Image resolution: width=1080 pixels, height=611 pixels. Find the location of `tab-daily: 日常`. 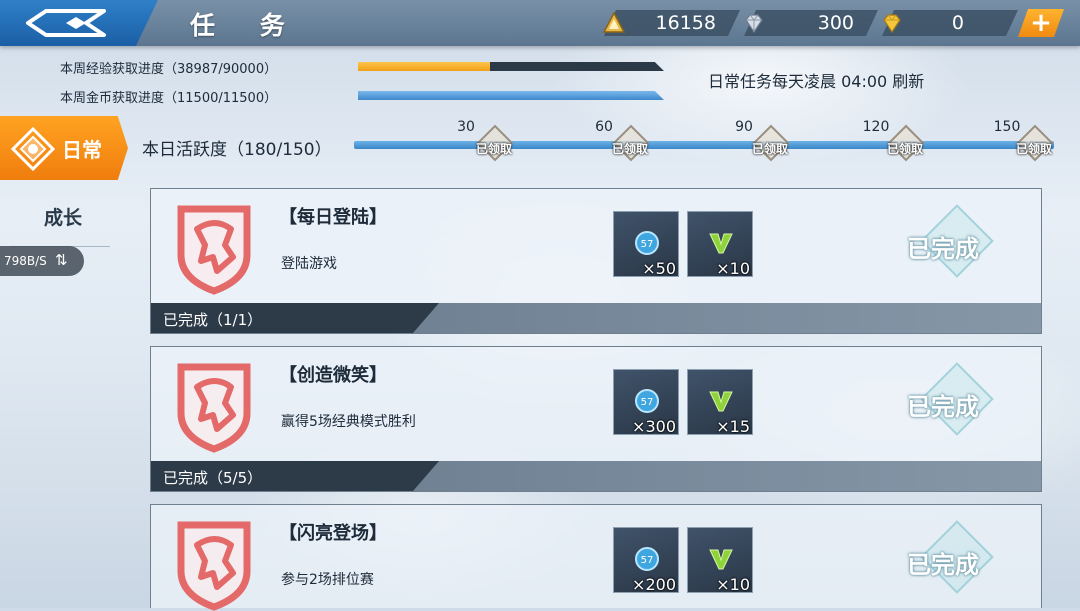

tab-daily: 日常 is located at coordinates (64, 148).